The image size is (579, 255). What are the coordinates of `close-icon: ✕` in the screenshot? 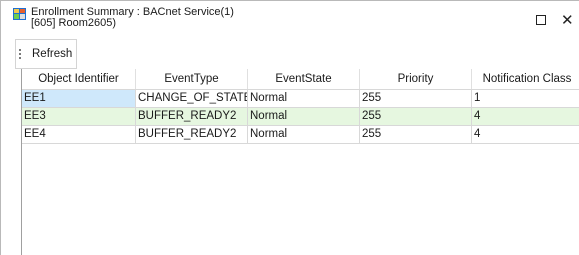 It's located at (567, 20).